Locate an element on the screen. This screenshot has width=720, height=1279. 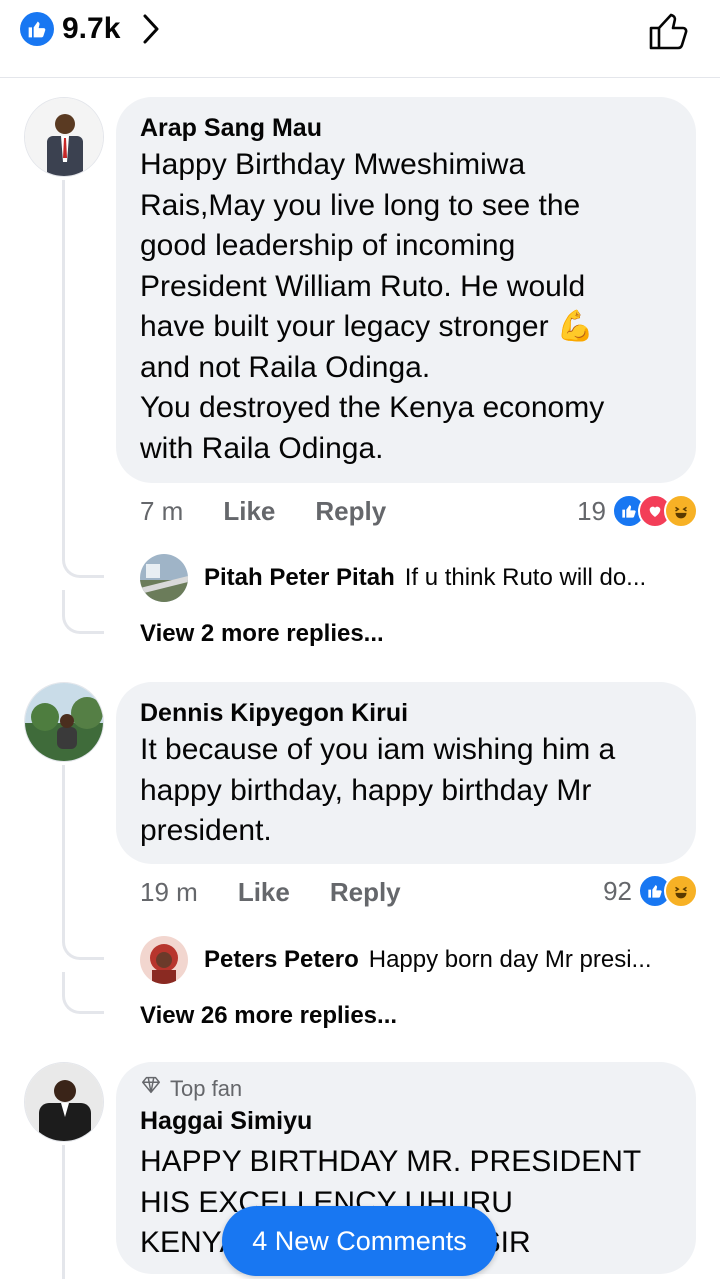
comment-author: Haggai Simiyu is located at coordinates (406, 1121).